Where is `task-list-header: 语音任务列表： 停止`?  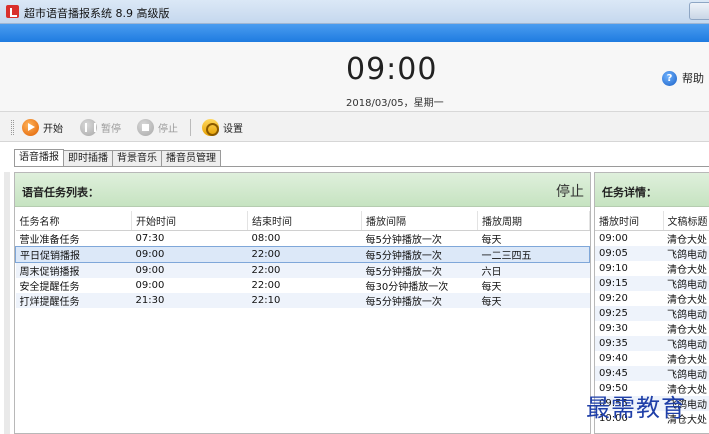
task-list-header: 语音任务列表： 停止 is located at coordinates (302, 190).